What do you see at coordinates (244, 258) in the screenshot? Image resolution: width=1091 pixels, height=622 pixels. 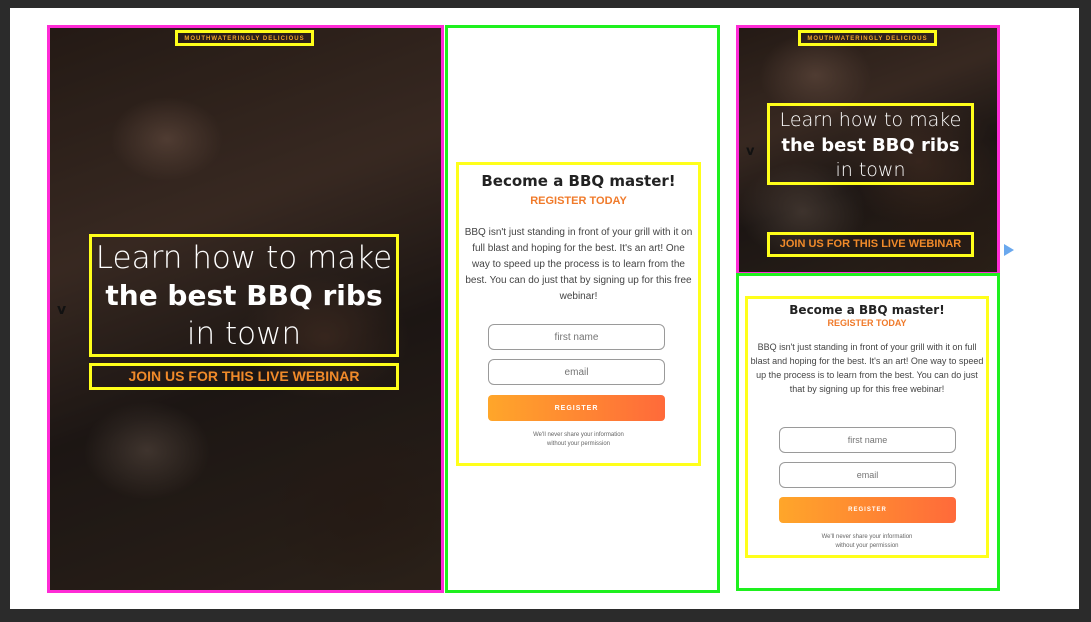 I see `hero-headline-line1: Learn how to make` at bounding box center [244, 258].